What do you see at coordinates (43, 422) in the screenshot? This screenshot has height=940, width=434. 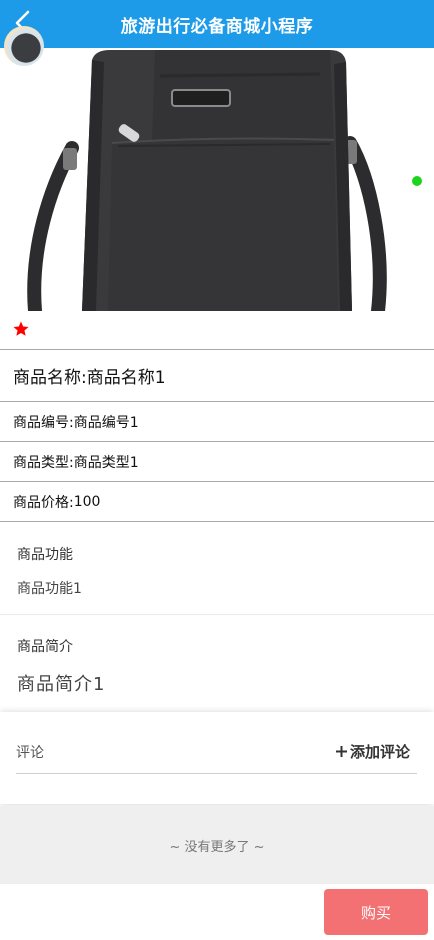 I see `product-code-label: 商品编号:` at bounding box center [43, 422].